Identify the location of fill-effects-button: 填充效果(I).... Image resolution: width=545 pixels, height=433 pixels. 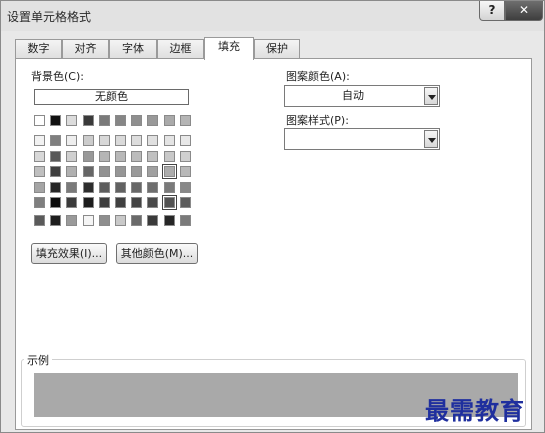
(69, 253).